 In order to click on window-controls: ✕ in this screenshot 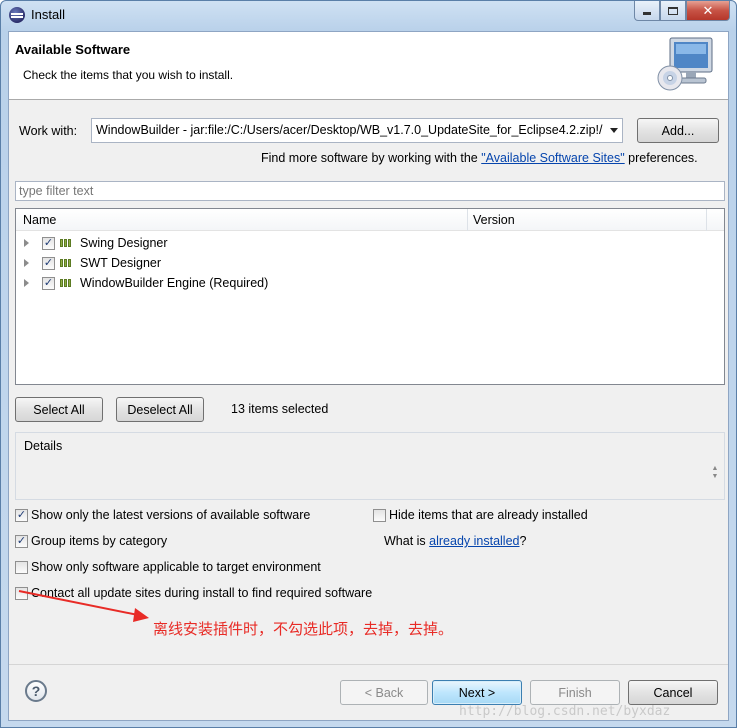, I will do `click(682, 11)`.